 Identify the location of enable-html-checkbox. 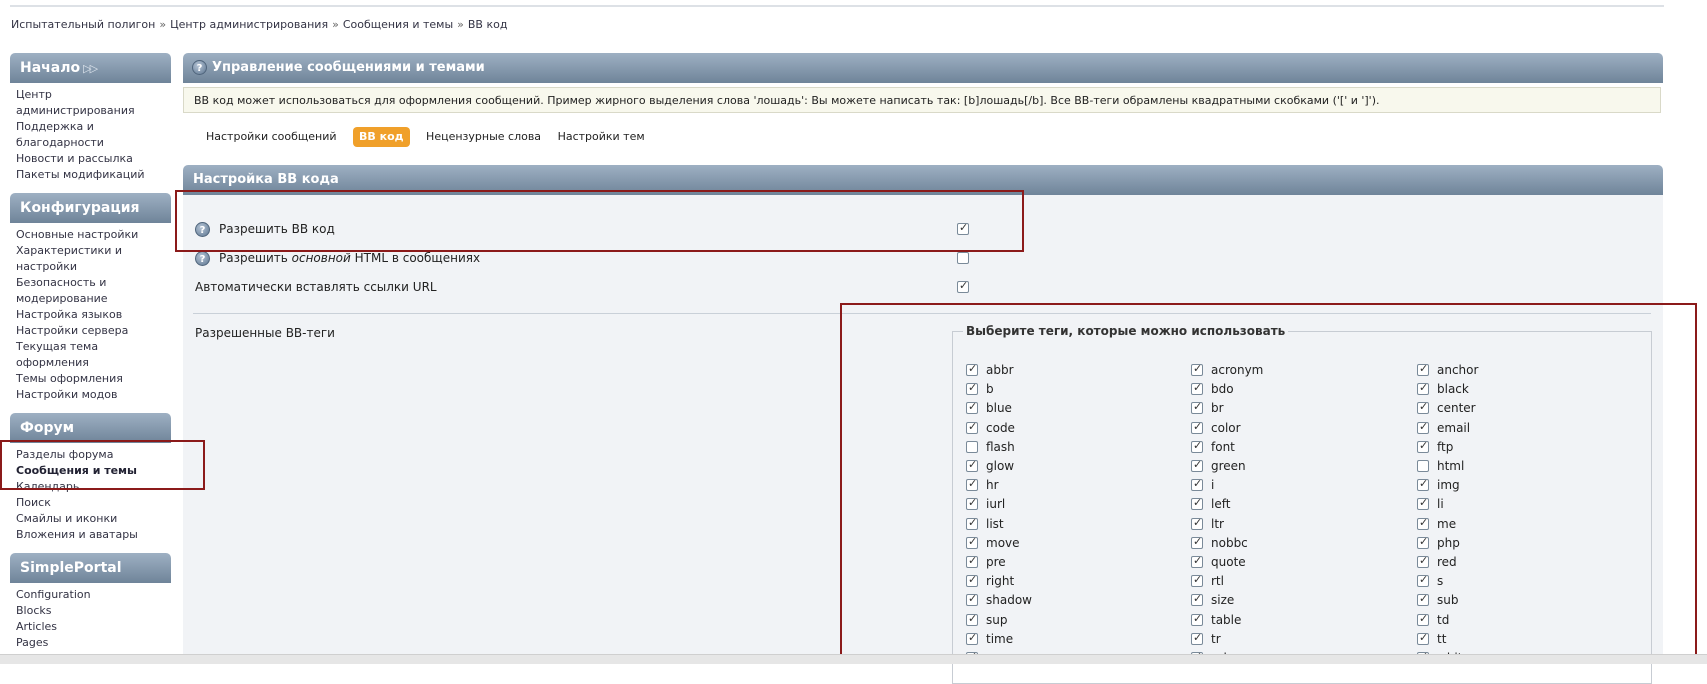
(963, 258).